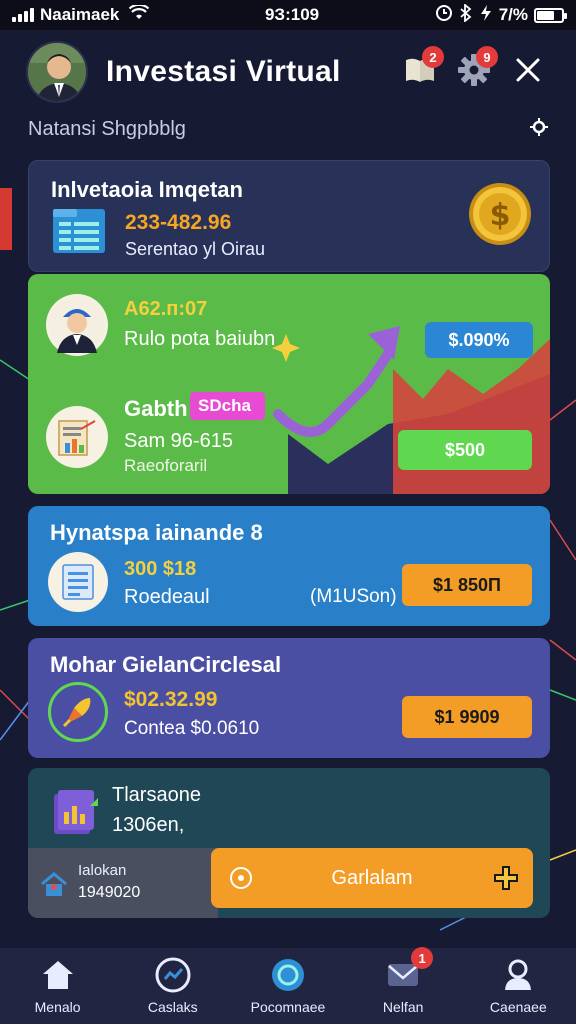 This screenshot has width=576, height=1024. Describe the element at coordinates (166, 465) in the screenshot. I see `growth-caption: Raeoforaril` at that location.